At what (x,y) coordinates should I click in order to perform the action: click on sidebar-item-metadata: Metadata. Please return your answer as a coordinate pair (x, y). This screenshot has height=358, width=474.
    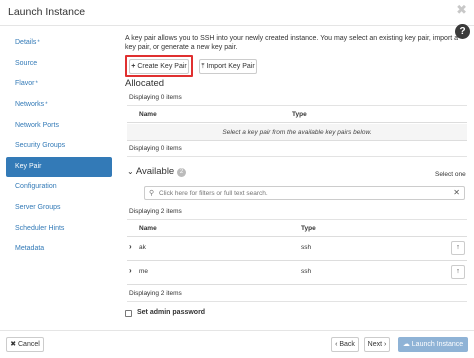
    Looking at the image, I should click on (59, 249).